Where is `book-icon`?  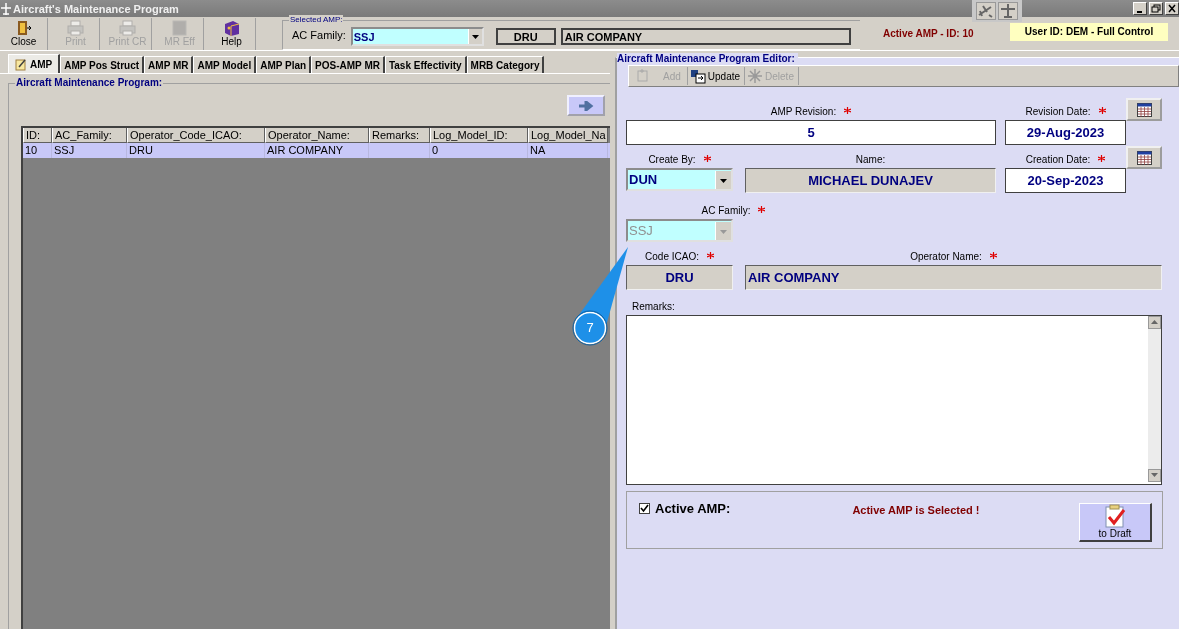 book-icon is located at coordinates (231, 28).